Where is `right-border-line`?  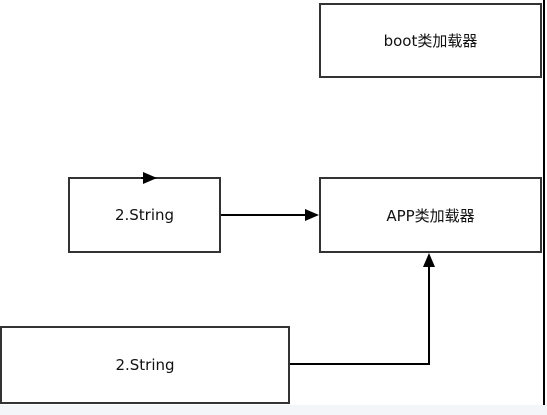
right-border-line is located at coordinates (544, 202).